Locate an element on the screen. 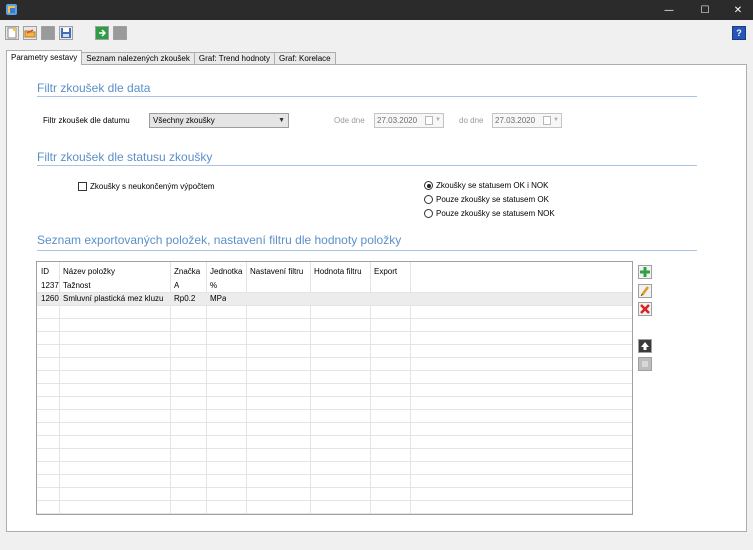  add-item-button is located at coordinates (645, 272).